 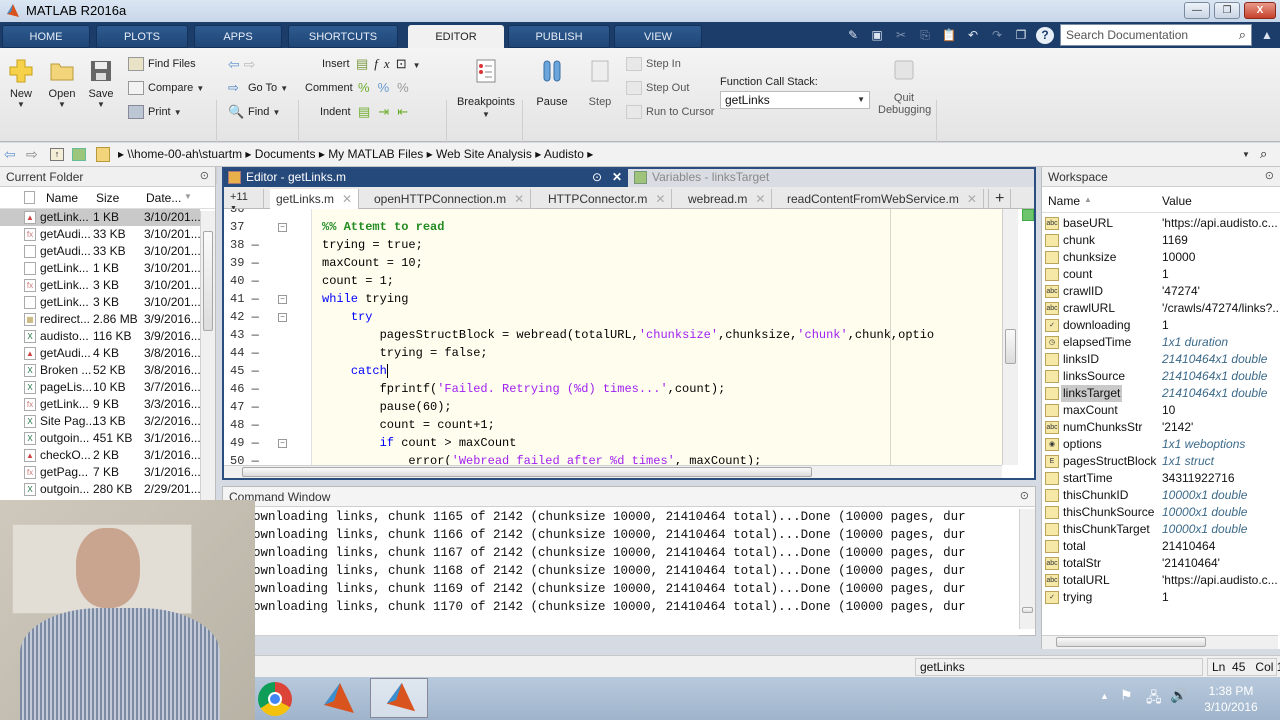 What do you see at coordinates (853, 35) in the screenshot?
I see `new-script-icon: ✎` at bounding box center [853, 35].